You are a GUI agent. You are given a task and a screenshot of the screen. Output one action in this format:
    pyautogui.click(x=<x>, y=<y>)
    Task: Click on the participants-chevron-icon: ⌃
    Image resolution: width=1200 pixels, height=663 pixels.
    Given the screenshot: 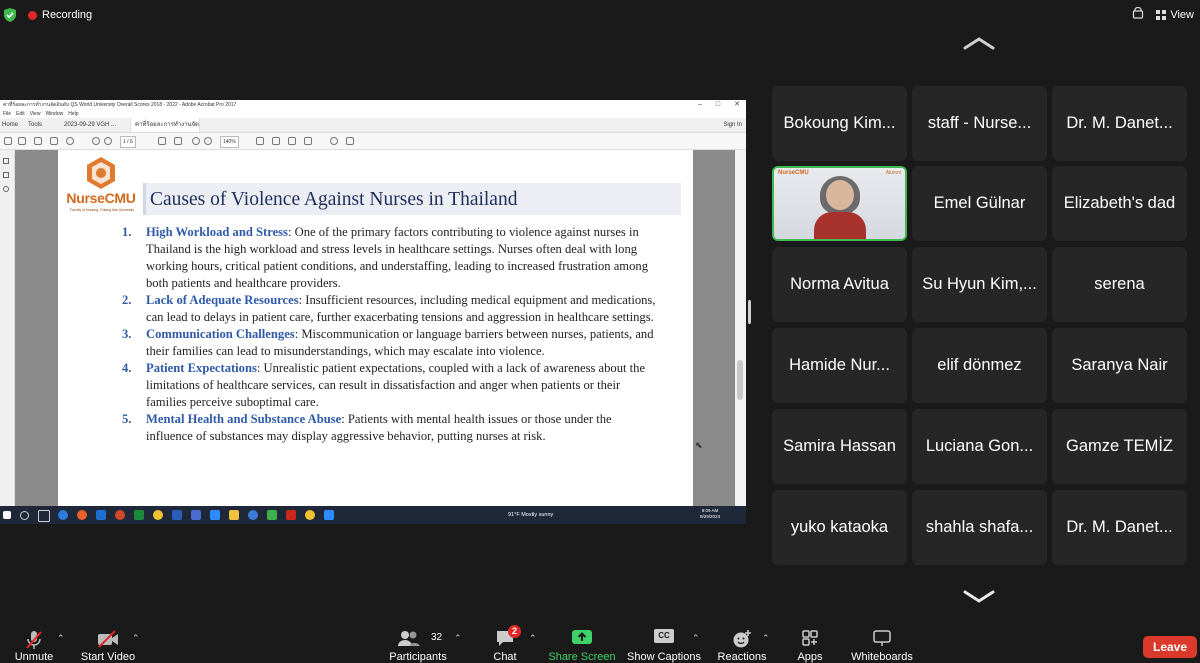 What is the action you would take?
    pyautogui.click(x=458, y=638)
    